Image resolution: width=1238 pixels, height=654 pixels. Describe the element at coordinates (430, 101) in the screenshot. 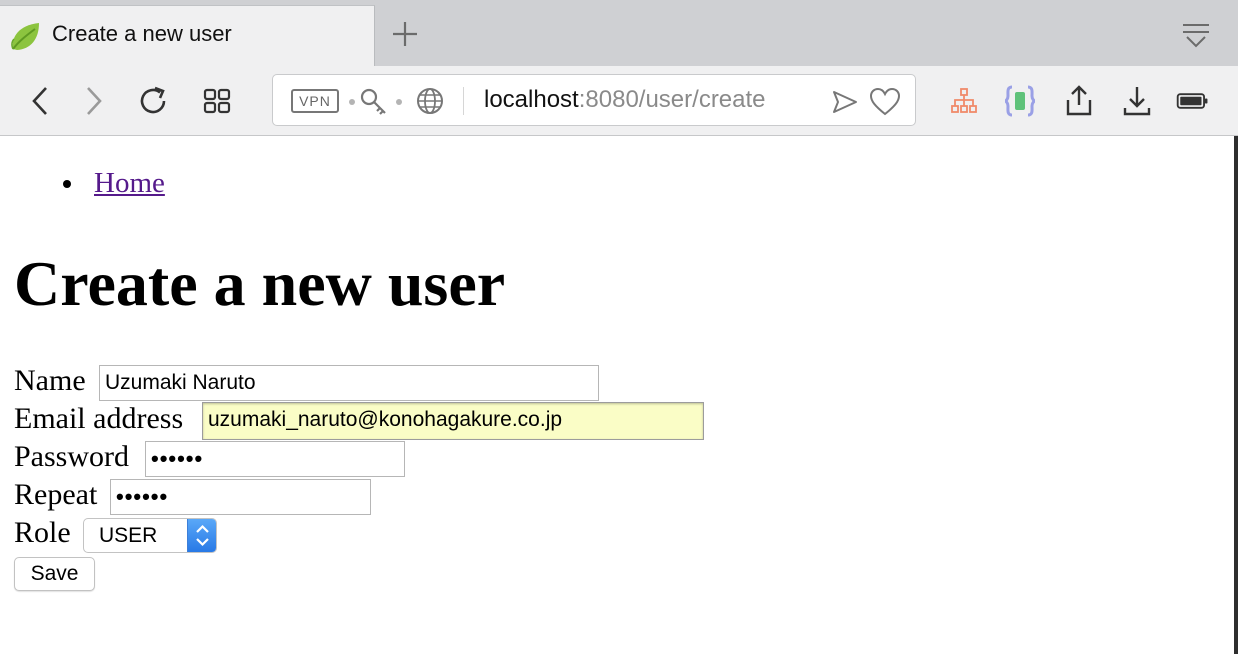

I see `globe-icon` at that location.